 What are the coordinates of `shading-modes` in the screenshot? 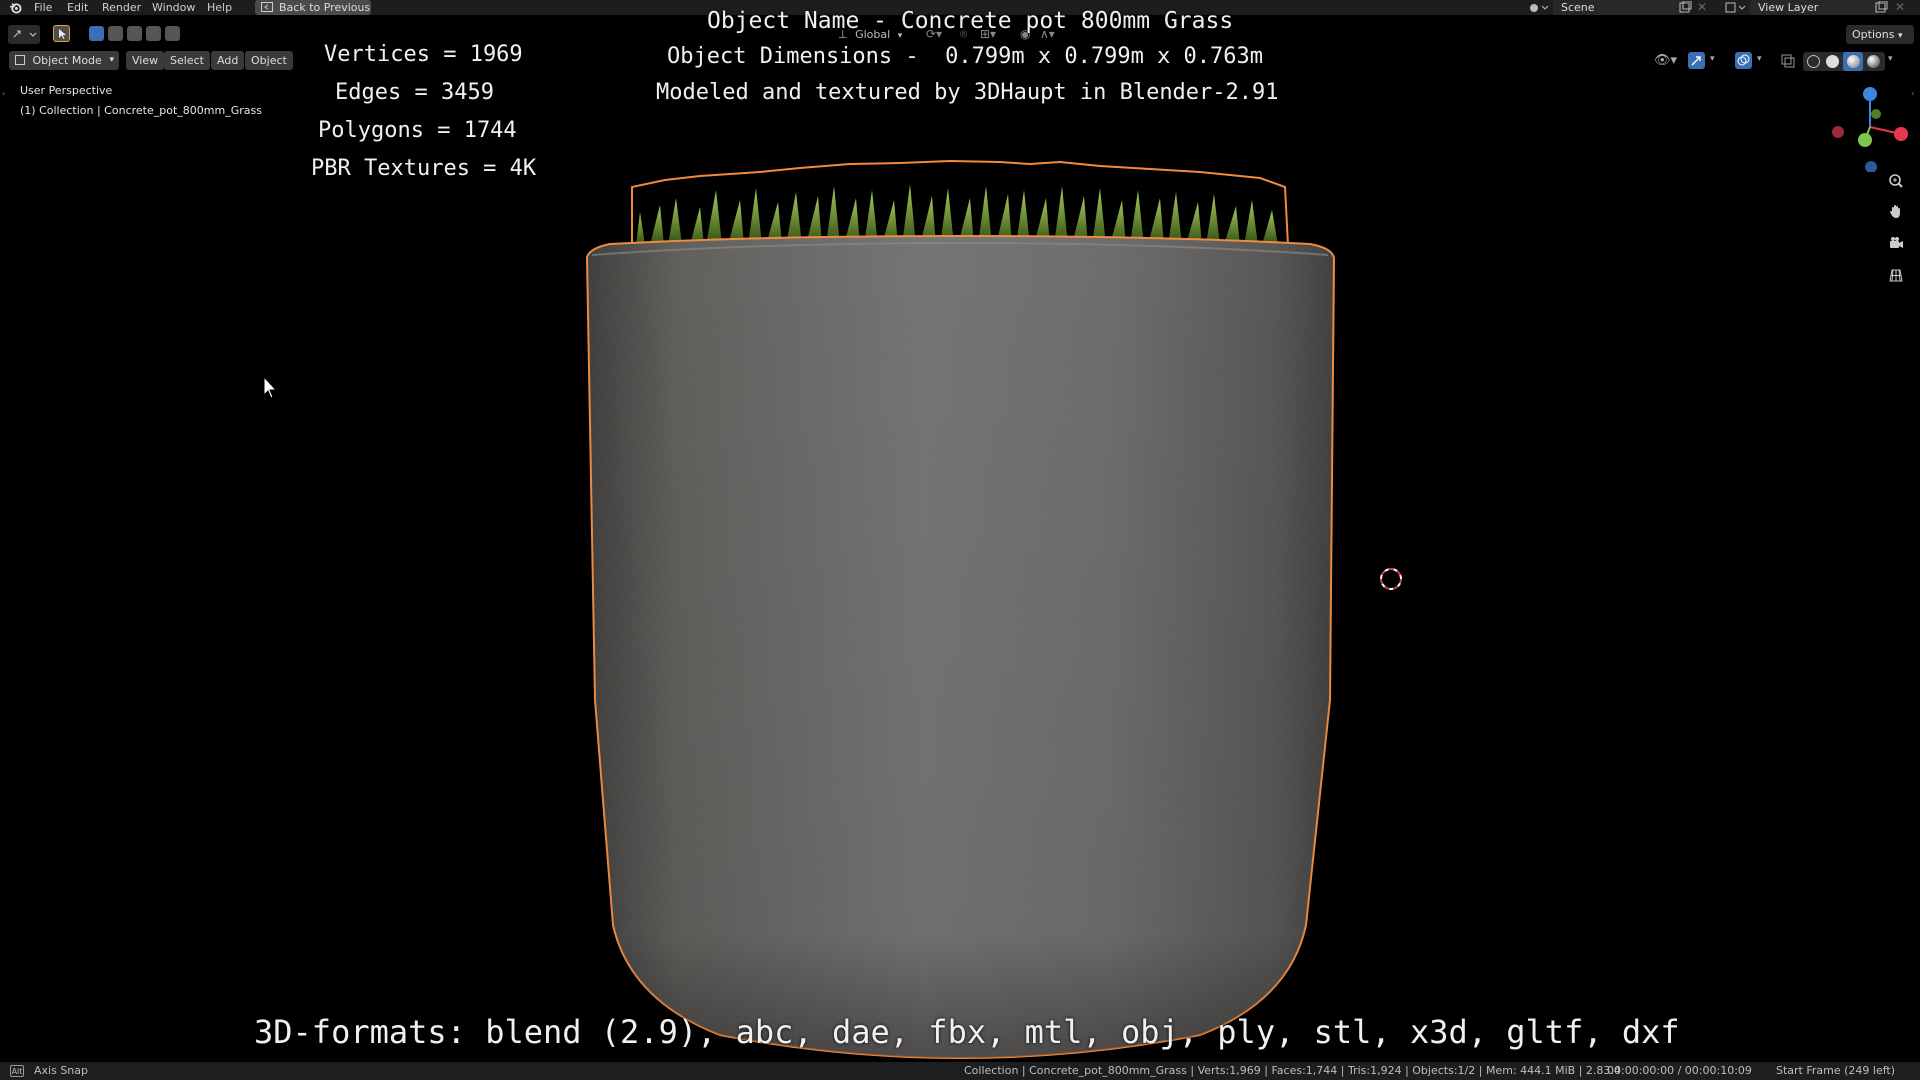 It's located at (1844, 61).